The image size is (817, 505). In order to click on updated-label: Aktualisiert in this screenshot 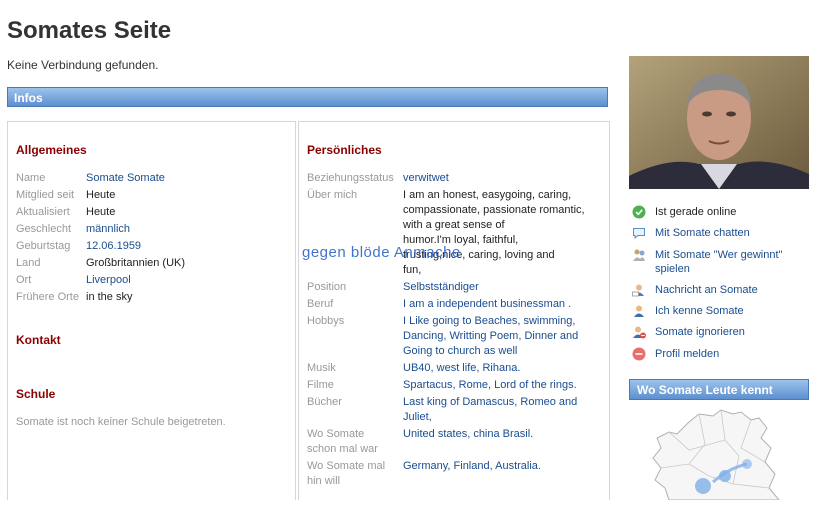, I will do `click(43, 212)`.